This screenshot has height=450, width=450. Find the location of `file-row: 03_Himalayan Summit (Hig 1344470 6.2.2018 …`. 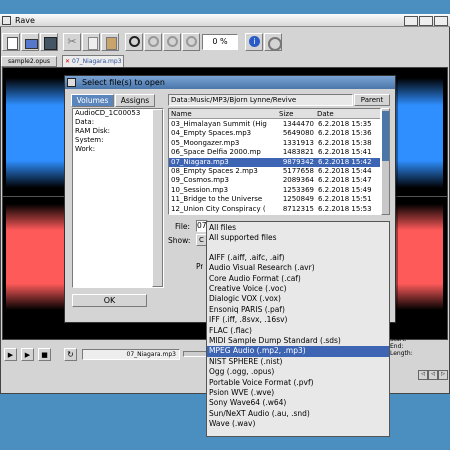

file-row: 03_Himalayan Summit (Hig 1344470 6.2.2018 … is located at coordinates (274, 124).